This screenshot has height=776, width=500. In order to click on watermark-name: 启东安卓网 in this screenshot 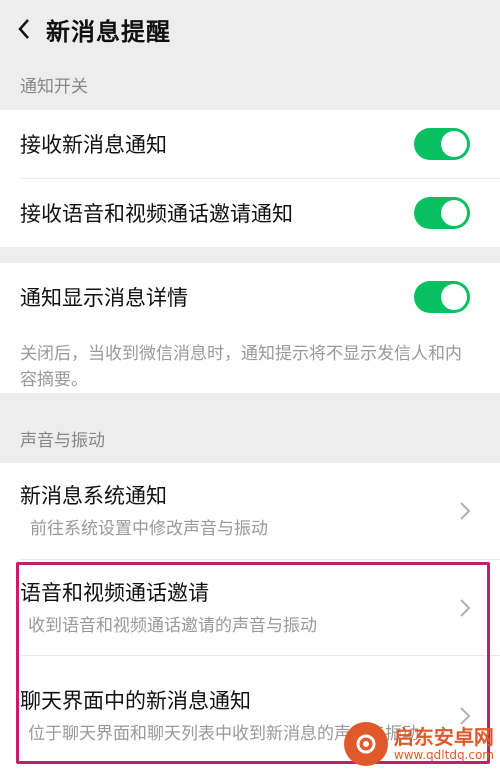, I will do `click(443, 737)`.